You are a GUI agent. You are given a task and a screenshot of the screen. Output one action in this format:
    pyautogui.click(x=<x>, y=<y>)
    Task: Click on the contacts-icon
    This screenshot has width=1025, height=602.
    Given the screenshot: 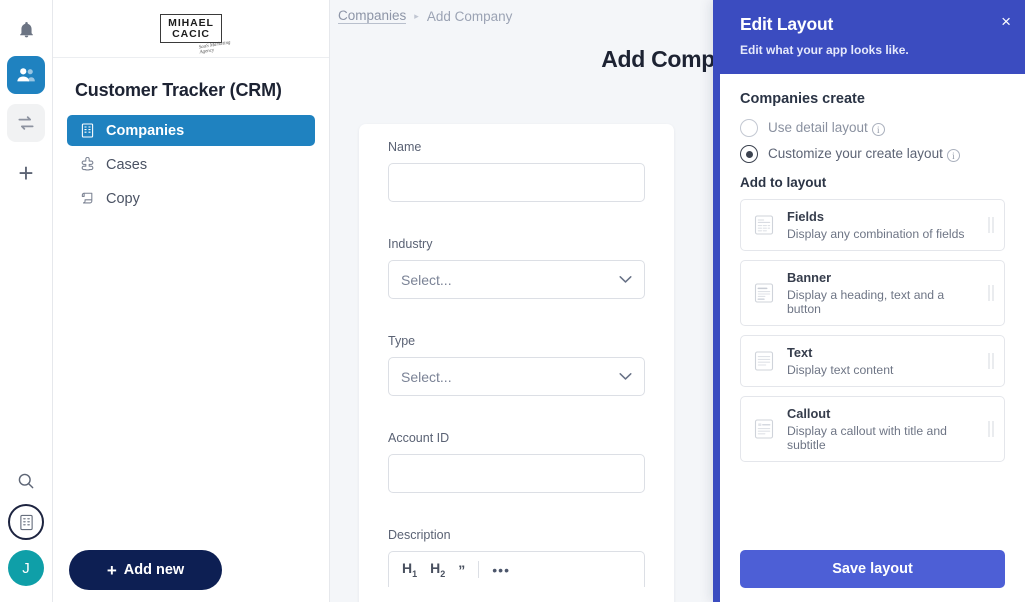 What is the action you would take?
    pyautogui.click(x=26, y=75)
    